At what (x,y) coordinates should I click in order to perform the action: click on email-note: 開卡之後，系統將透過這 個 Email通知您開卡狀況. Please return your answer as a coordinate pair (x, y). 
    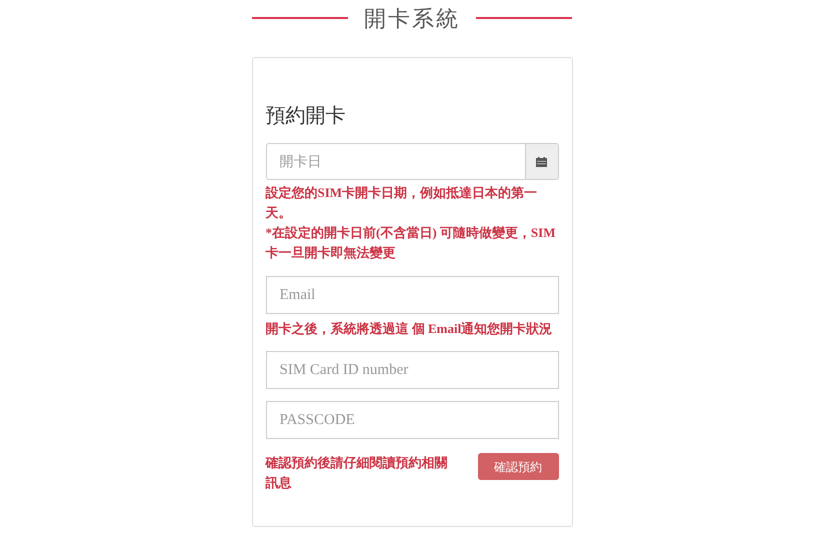
    Looking at the image, I should click on (410, 329).